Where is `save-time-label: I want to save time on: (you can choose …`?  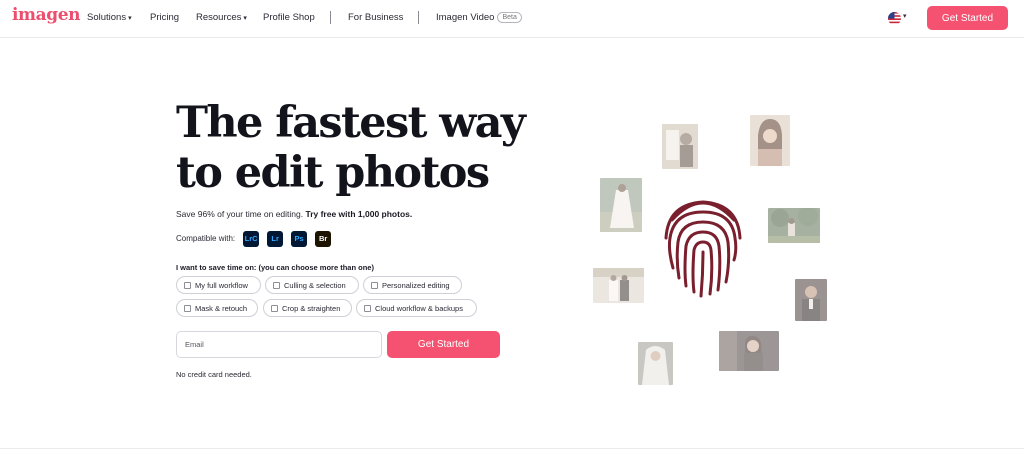
save-time-label: I want to save time on: (you can choose … is located at coordinates (275, 267).